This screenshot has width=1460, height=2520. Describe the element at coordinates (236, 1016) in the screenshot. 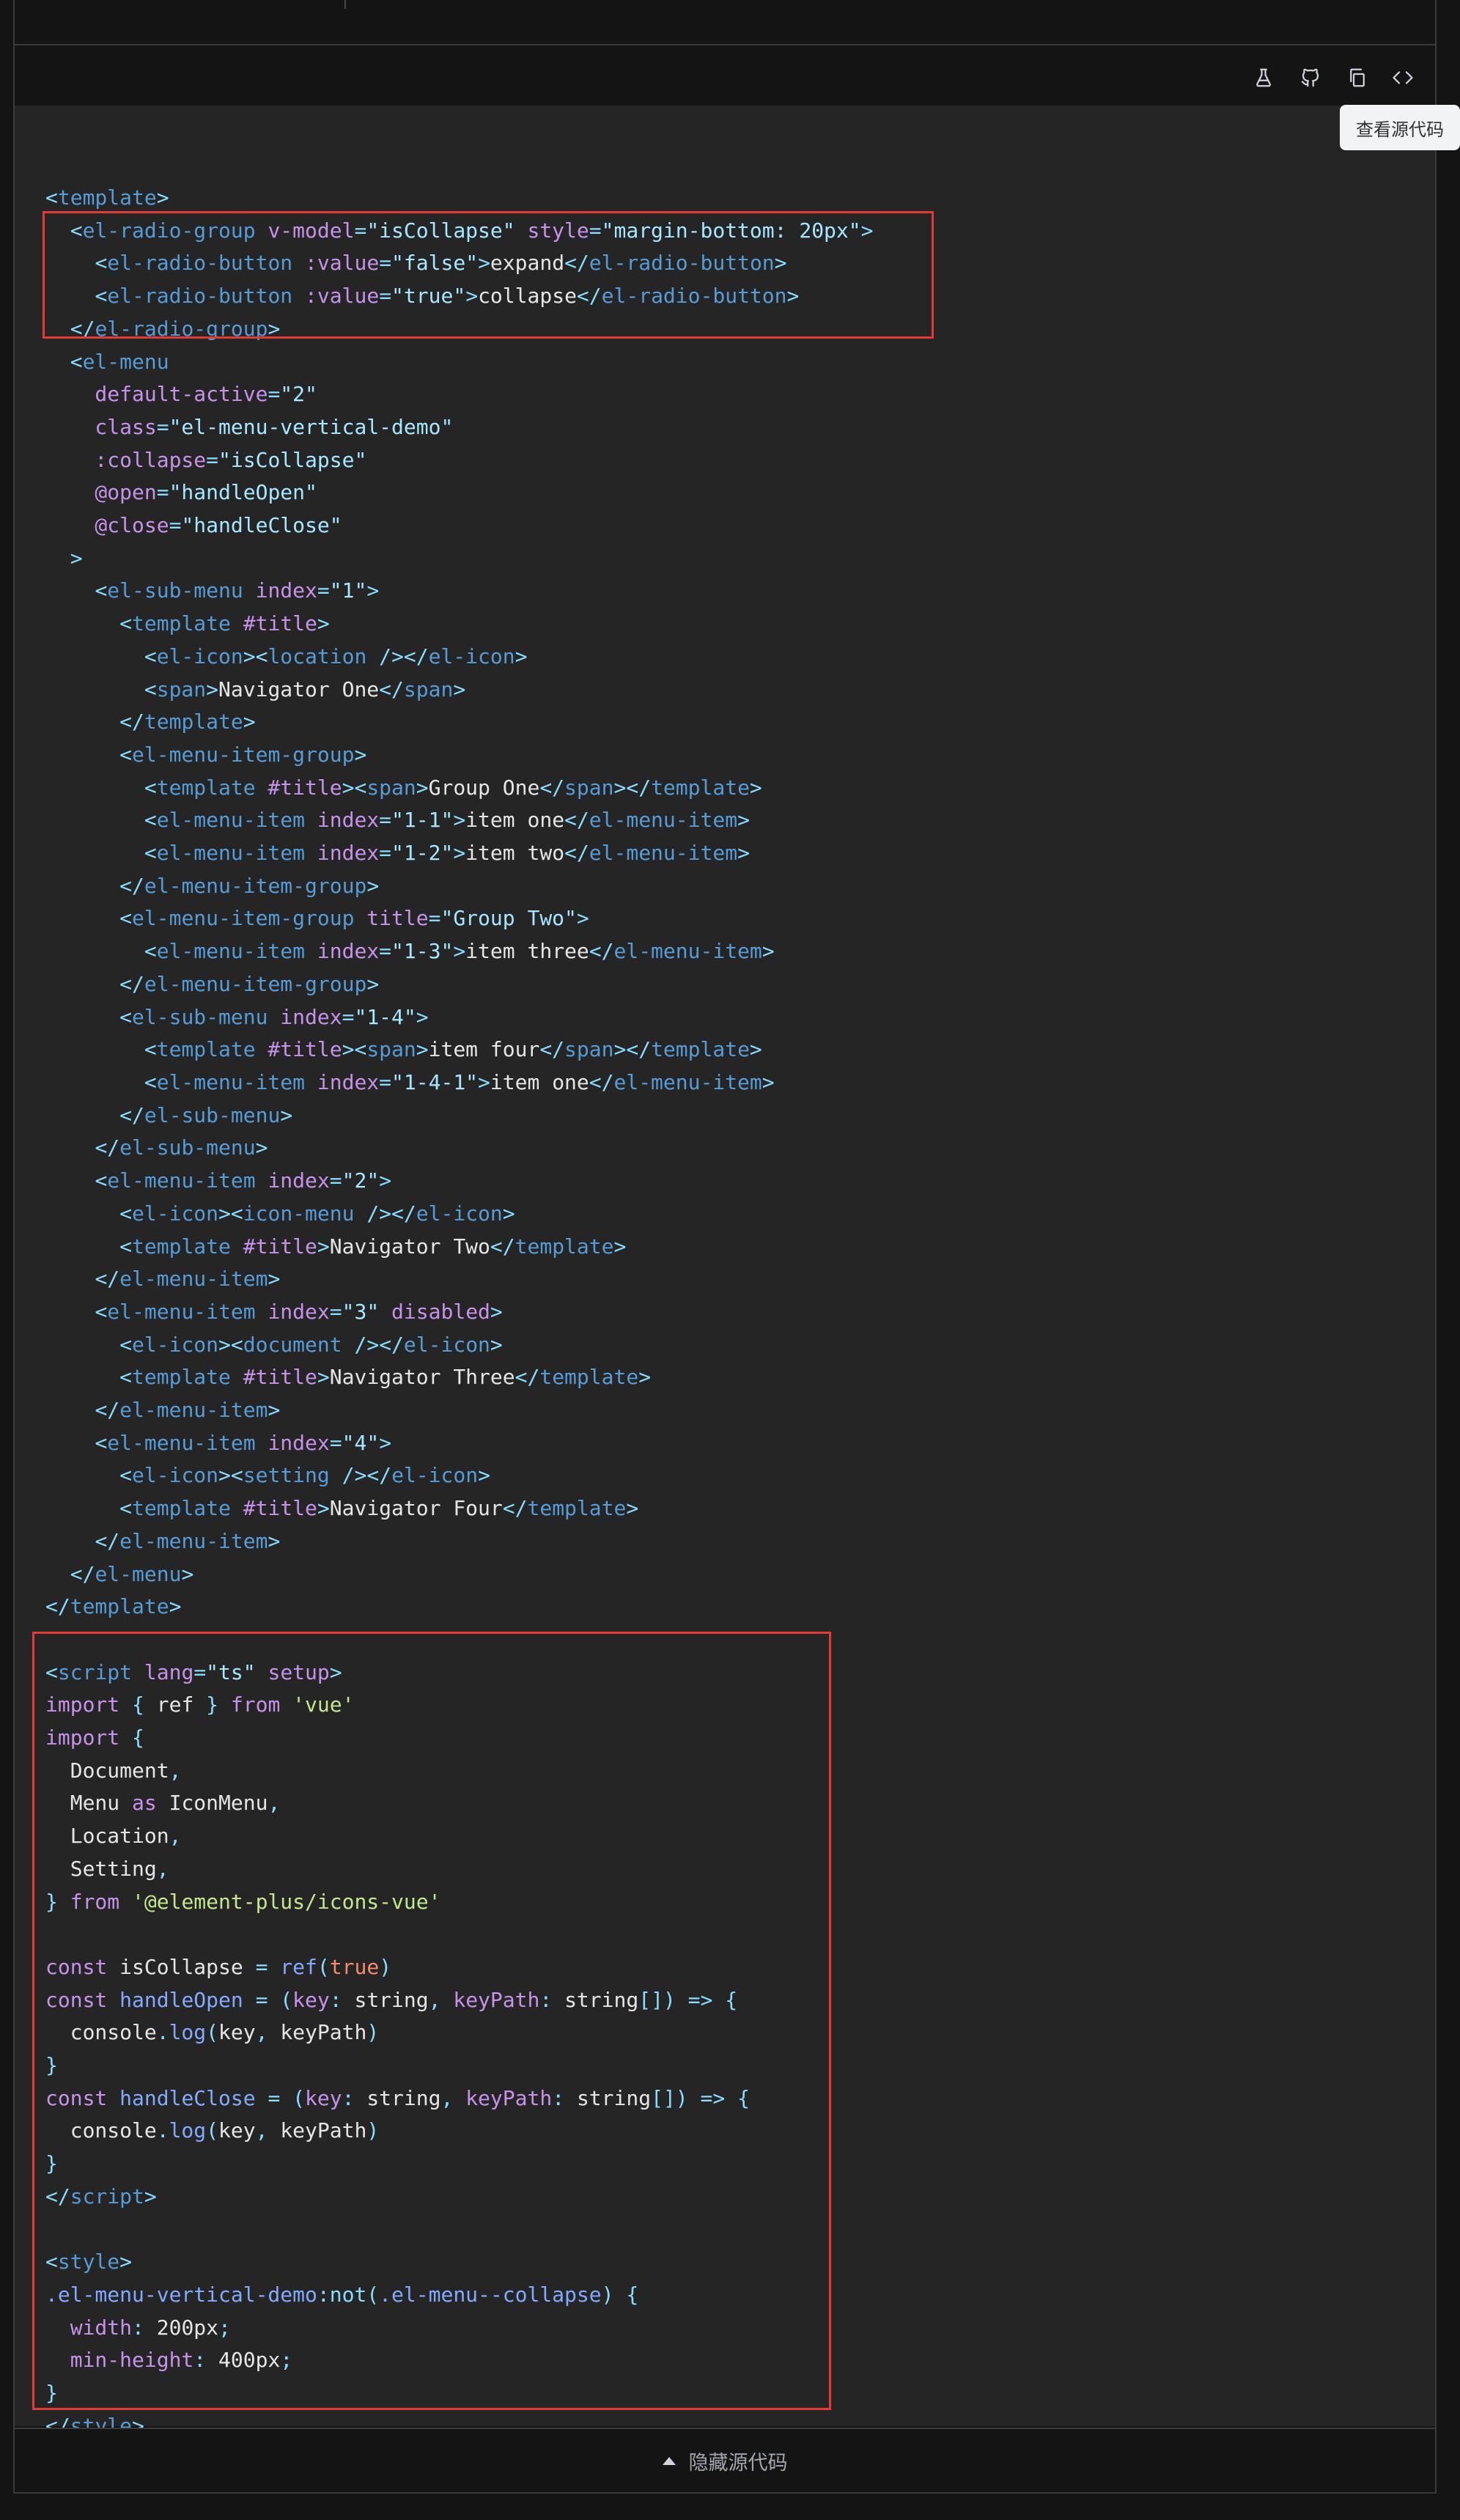

I see `code-line: <el-sub-menu index="1-4">` at that location.